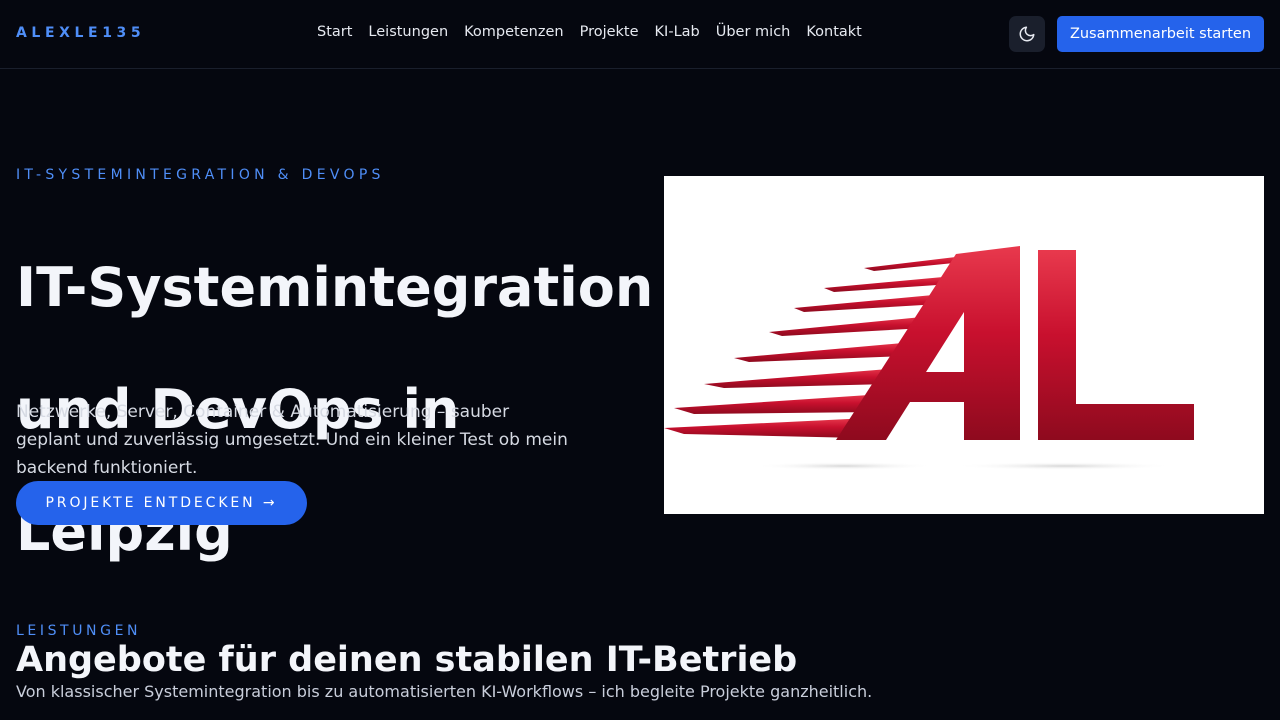  What do you see at coordinates (161, 503) in the screenshot?
I see `discover-projects-button: PROJEKTE ENTDECKEN →` at bounding box center [161, 503].